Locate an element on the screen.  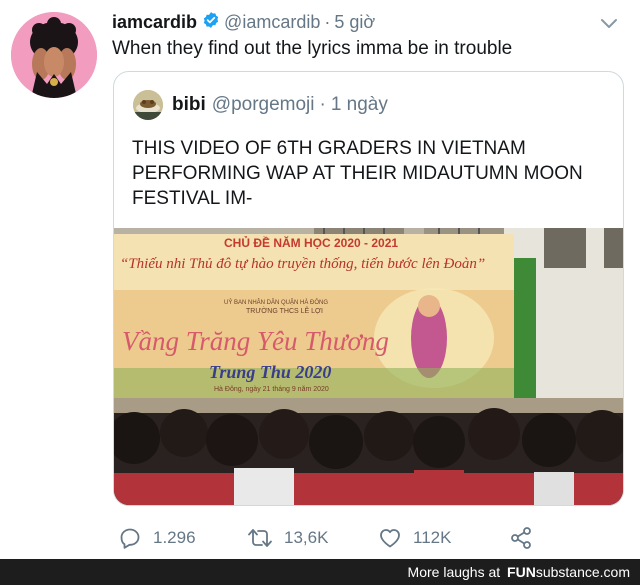
media-banner-title: CHỦ ĐỀ NĂM HỌC 2020 - 2021 is located at coordinates (311, 243).